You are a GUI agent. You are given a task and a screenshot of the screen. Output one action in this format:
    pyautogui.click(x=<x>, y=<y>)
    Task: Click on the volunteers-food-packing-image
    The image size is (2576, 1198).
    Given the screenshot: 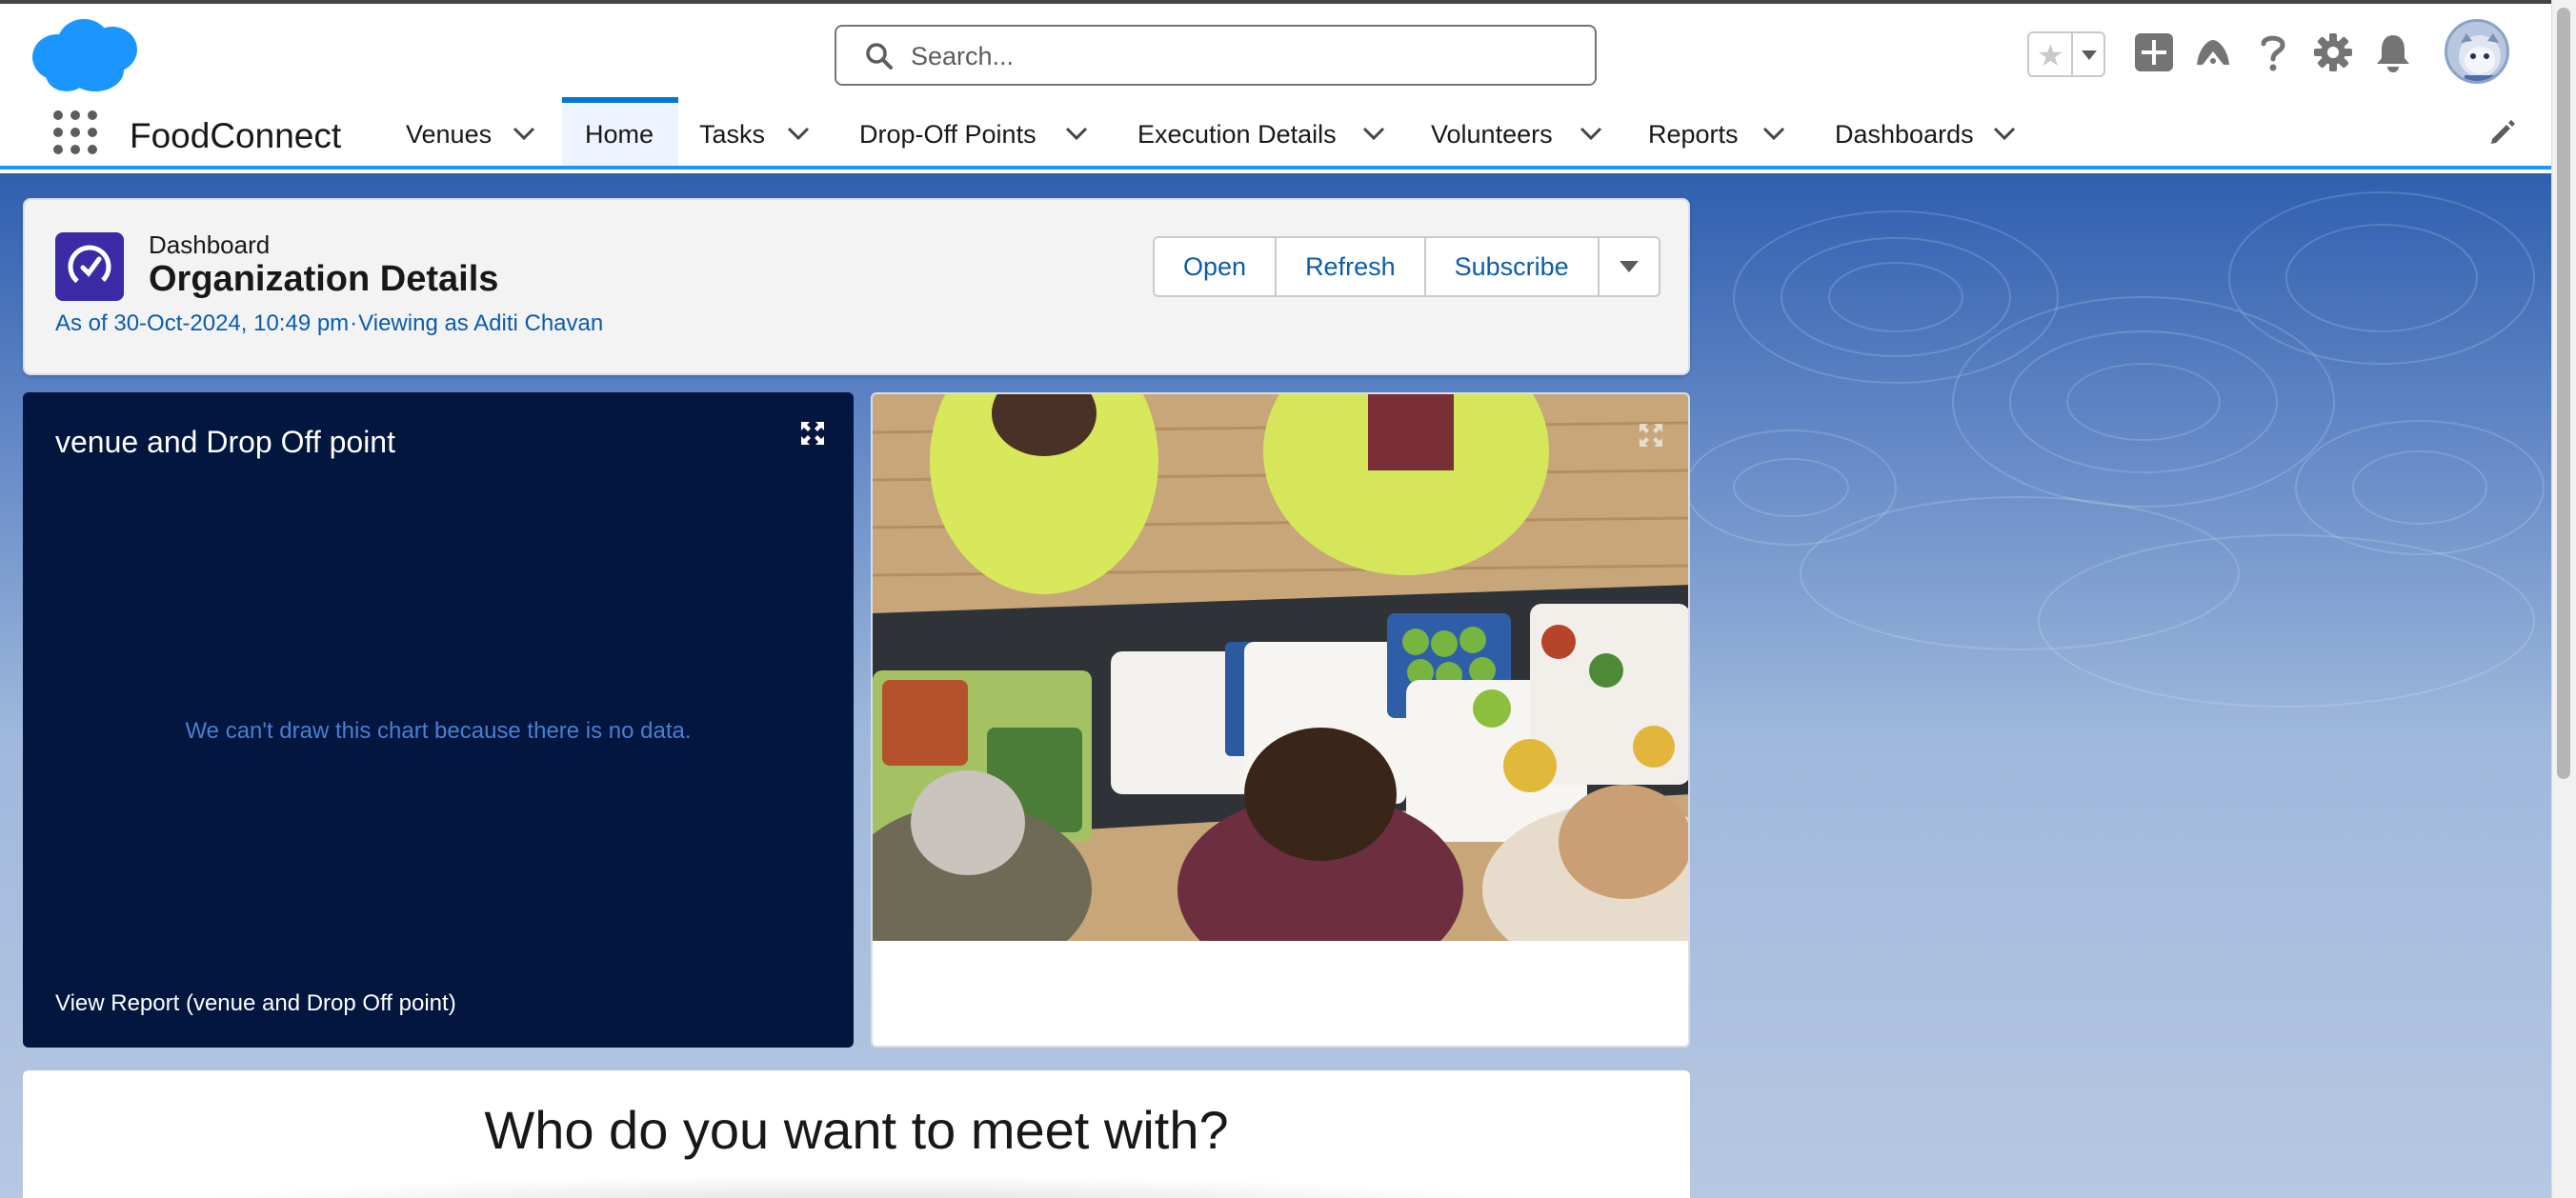 What is the action you would take?
    pyautogui.click(x=1281, y=667)
    